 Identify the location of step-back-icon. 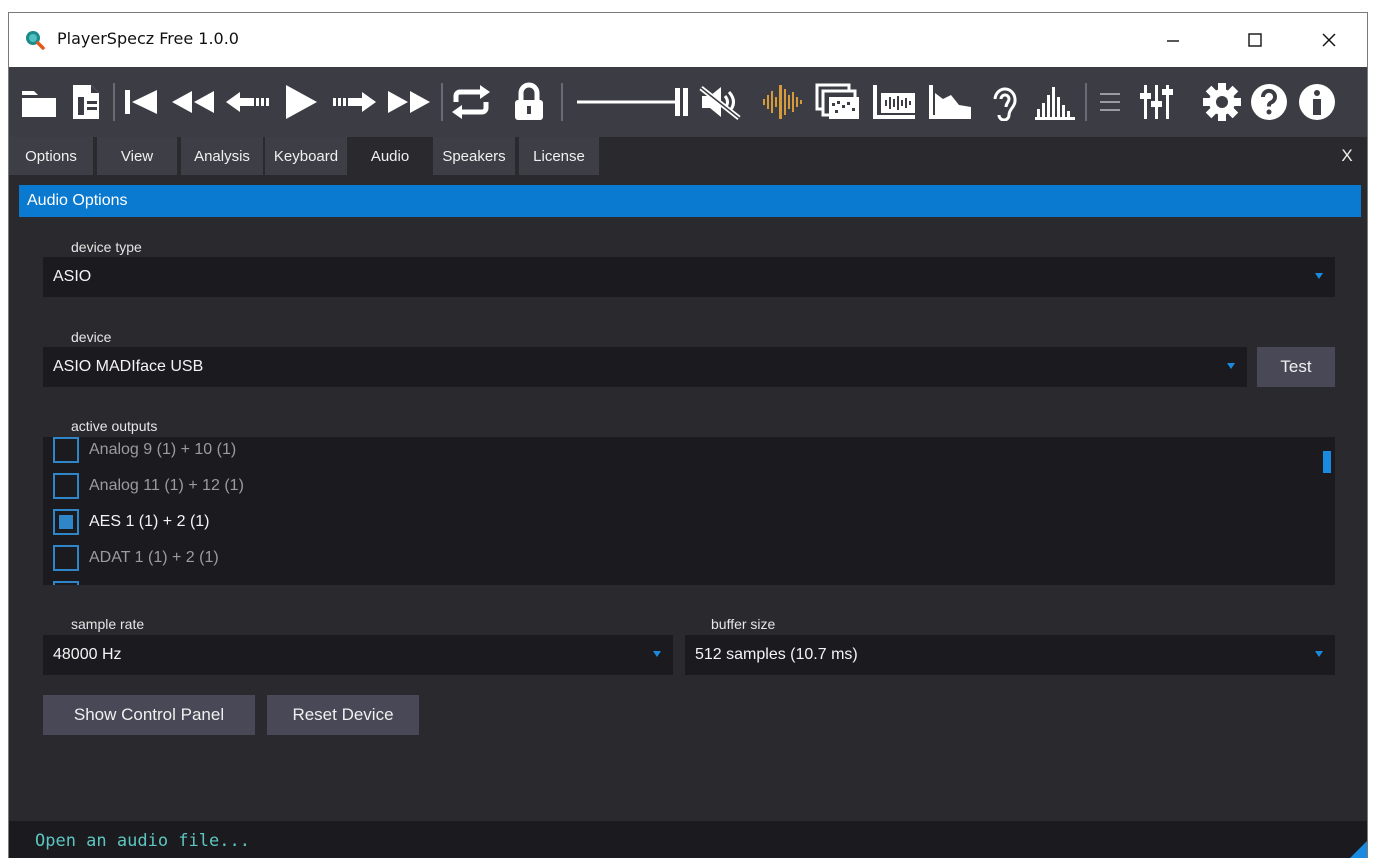
(247, 102).